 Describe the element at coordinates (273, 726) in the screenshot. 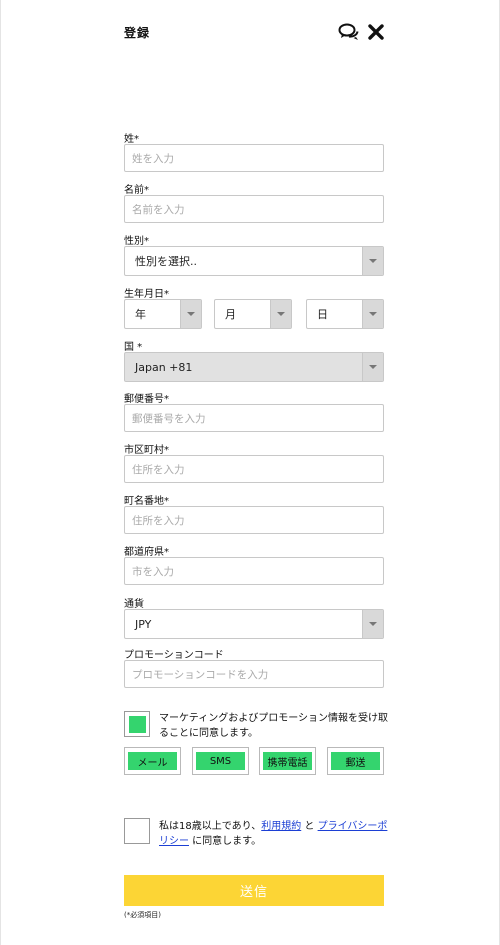

I see `marketing-consent-text: マーケティングおよびプロモーション情報を受け取ることに同意します。` at that location.